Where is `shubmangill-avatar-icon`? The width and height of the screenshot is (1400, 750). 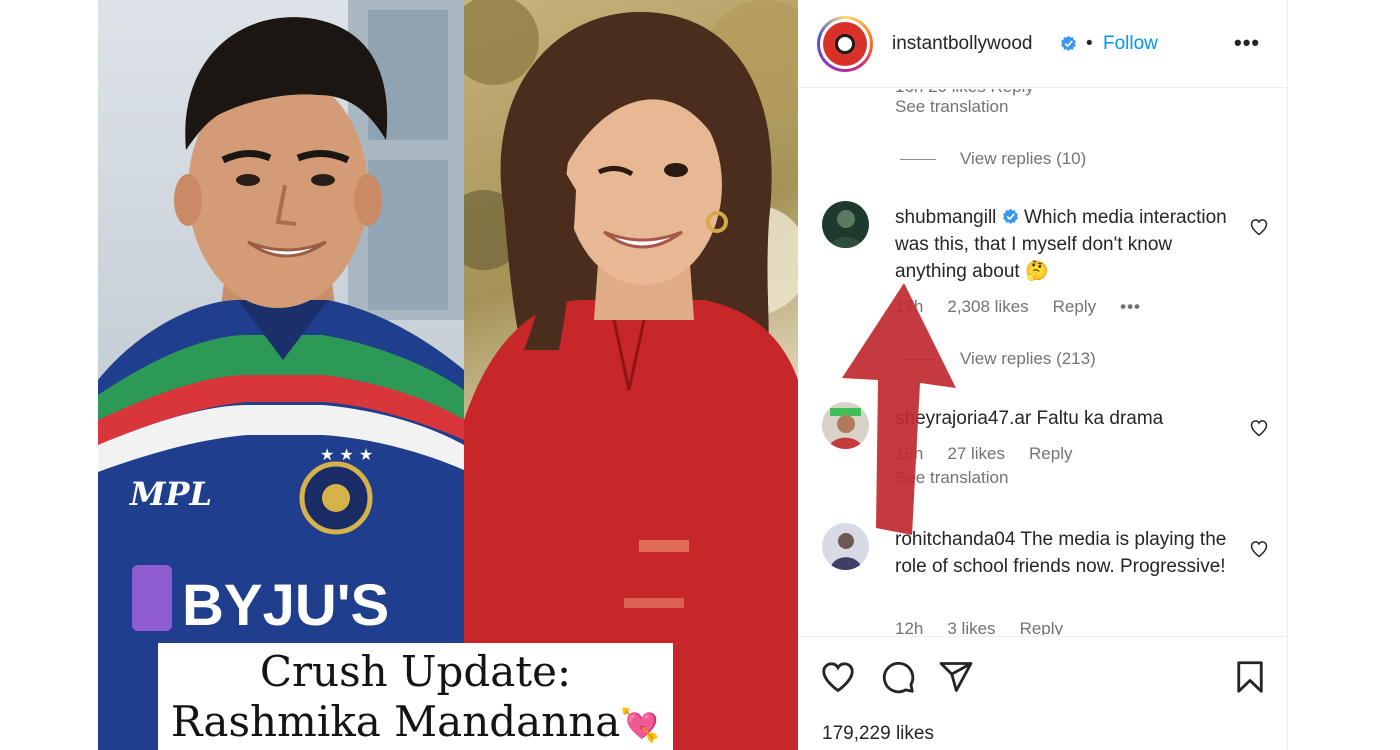 shubmangill-avatar-icon is located at coordinates (845, 224).